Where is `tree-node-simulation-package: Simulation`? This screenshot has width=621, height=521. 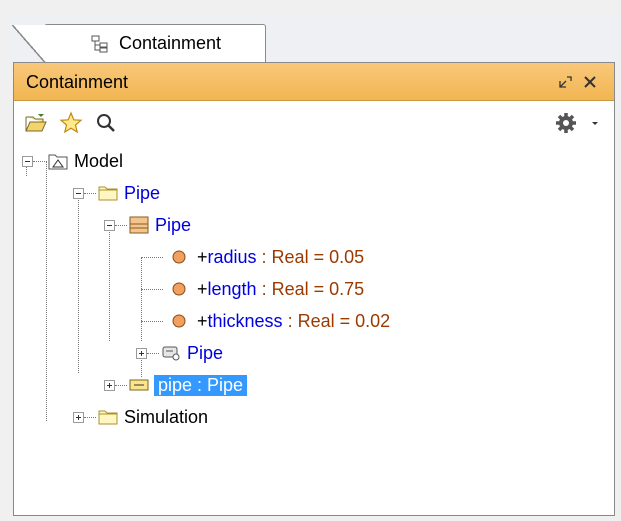 tree-node-simulation-package: Simulation is located at coordinates (134, 421).